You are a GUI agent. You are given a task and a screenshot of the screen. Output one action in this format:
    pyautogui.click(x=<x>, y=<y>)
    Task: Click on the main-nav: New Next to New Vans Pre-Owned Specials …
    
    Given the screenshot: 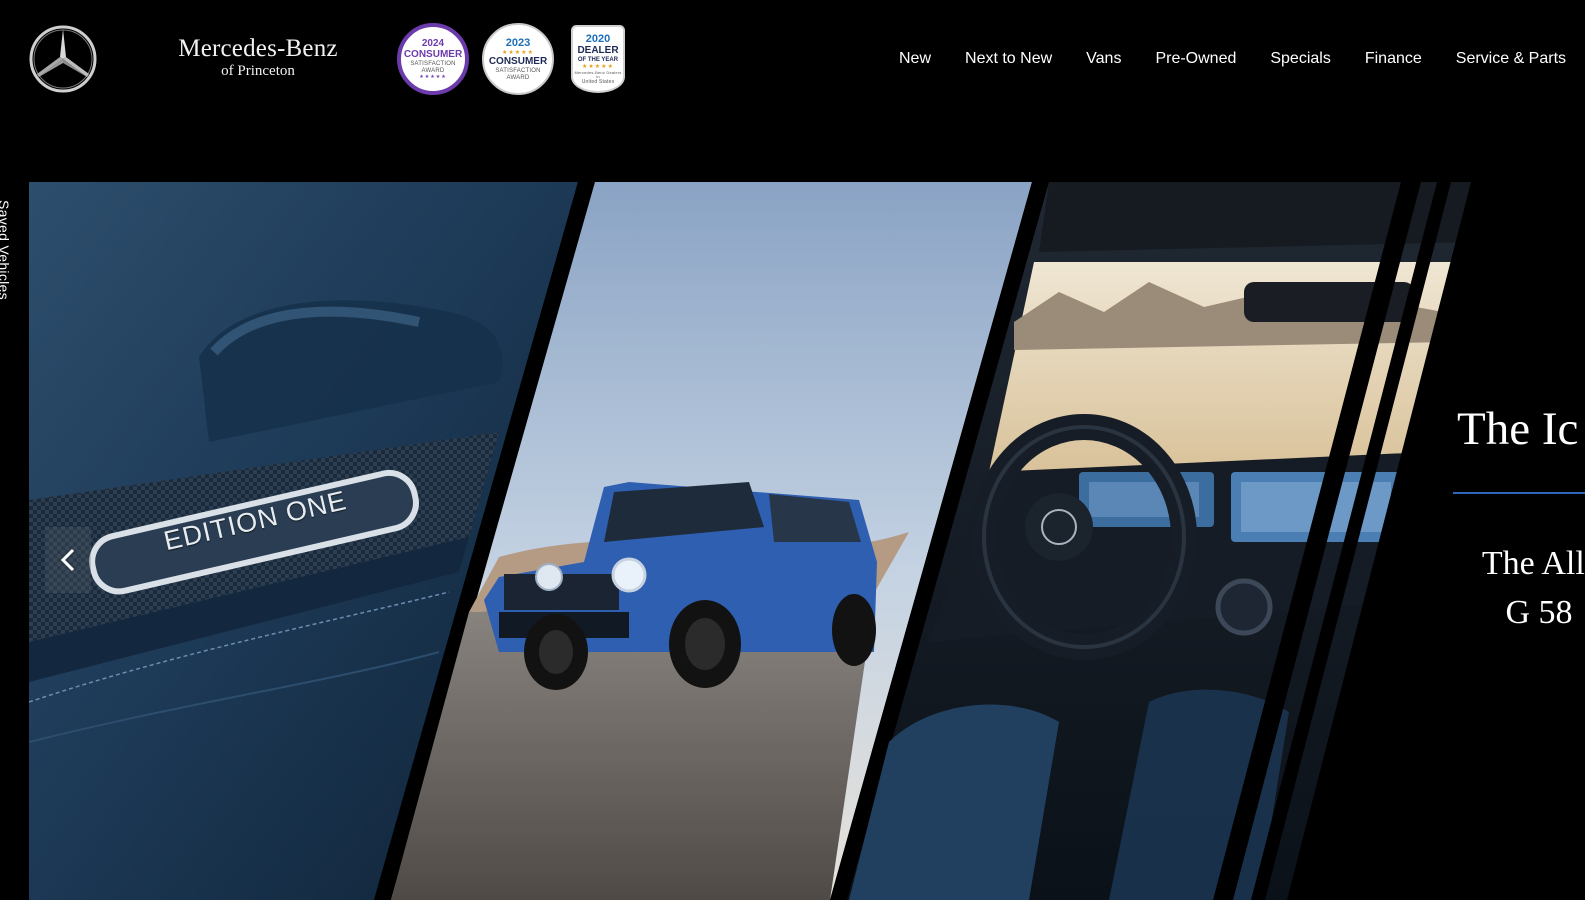 What is the action you would take?
    pyautogui.click(x=1242, y=59)
    